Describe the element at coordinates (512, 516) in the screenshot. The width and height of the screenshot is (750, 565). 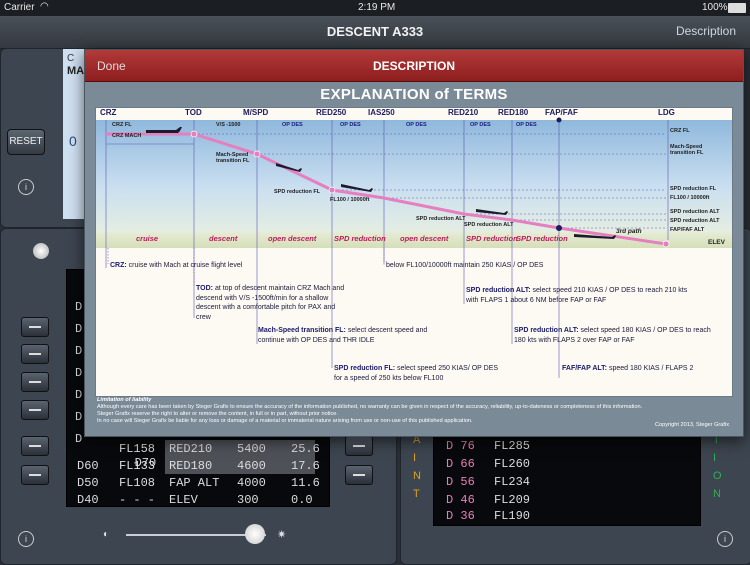
I see `fl-cell: FL190` at that location.